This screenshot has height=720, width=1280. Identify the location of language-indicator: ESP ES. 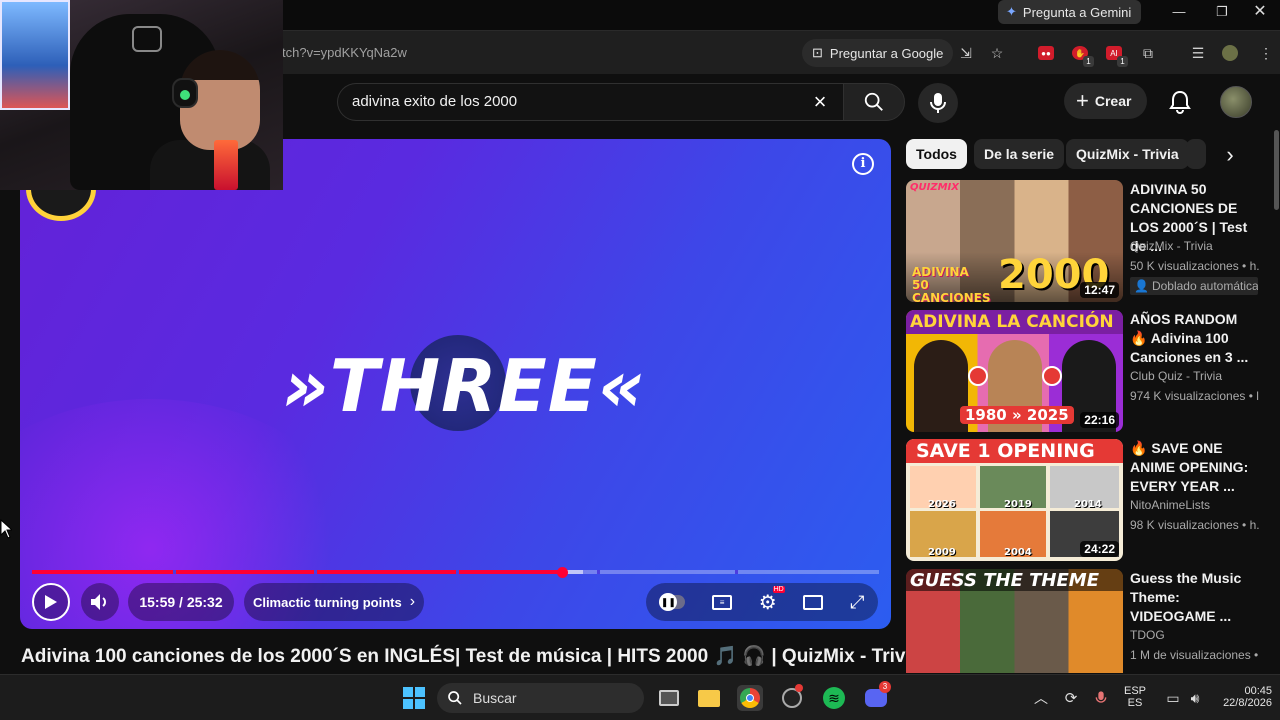
(1135, 697).